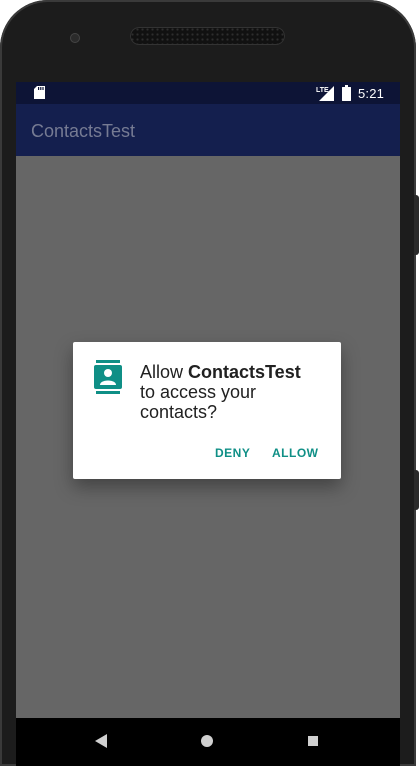  I want to click on status-clock: 5:21, so click(371, 93).